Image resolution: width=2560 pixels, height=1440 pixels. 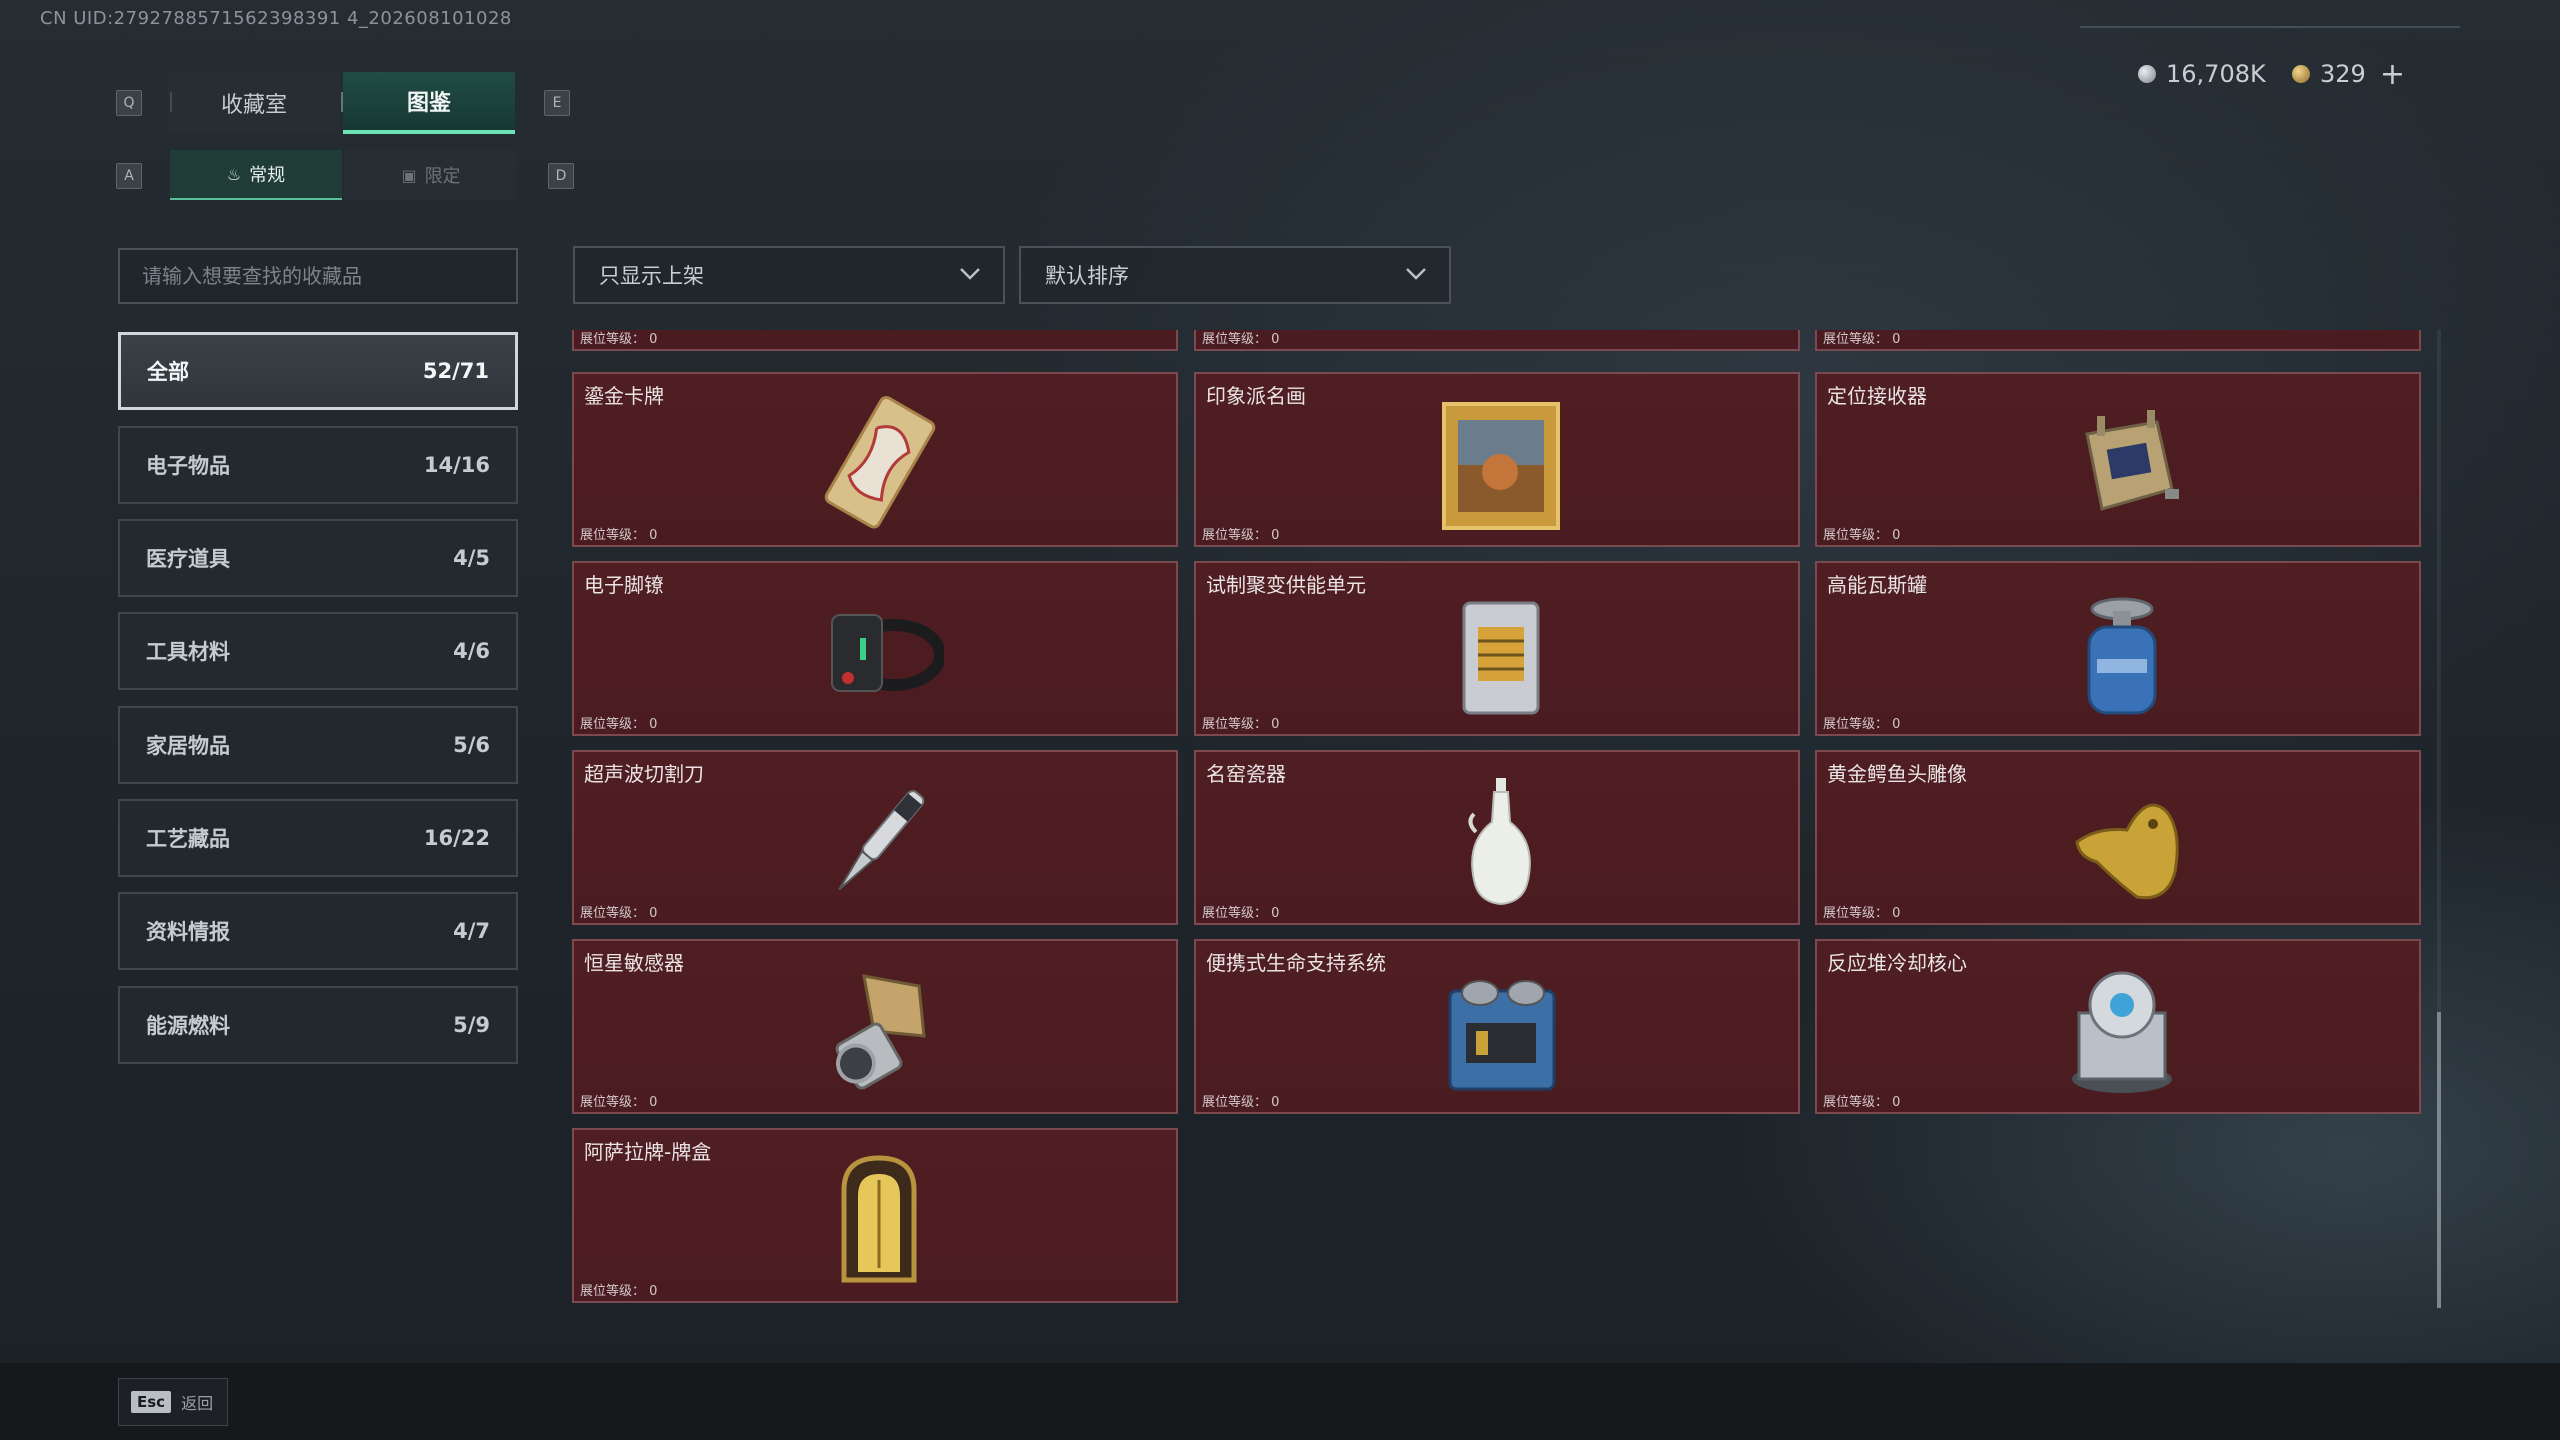 What do you see at coordinates (1877, 396) in the screenshot?
I see `item-name: 定位接收器` at bounding box center [1877, 396].